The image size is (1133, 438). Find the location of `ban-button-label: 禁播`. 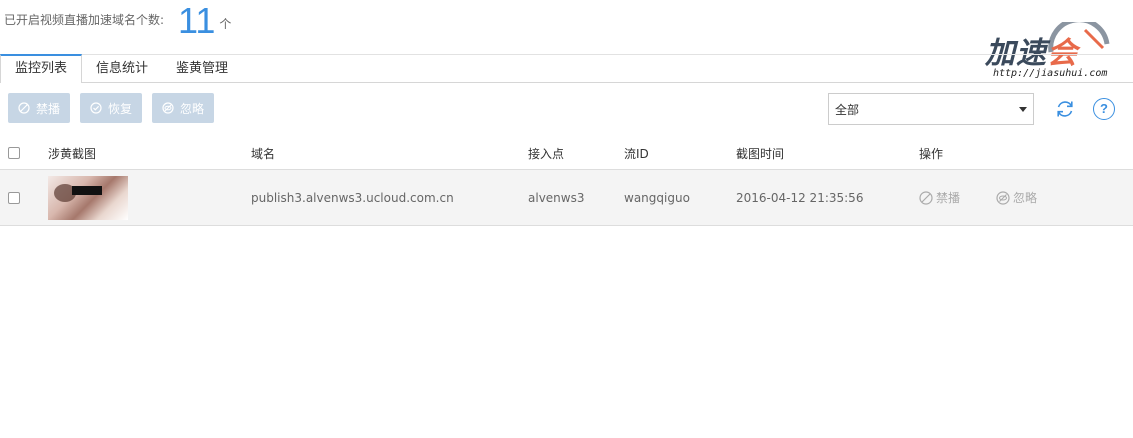

ban-button-label: 禁播 is located at coordinates (48, 108).